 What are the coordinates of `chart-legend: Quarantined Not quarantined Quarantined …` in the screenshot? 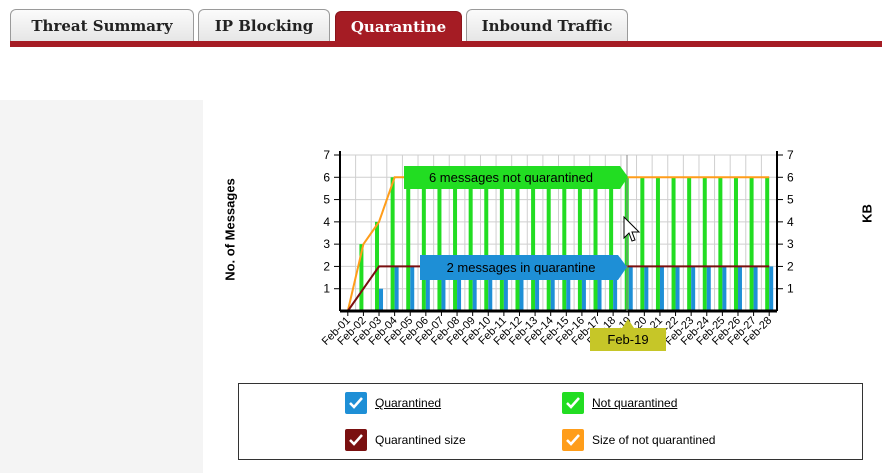 It's located at (550, 421).